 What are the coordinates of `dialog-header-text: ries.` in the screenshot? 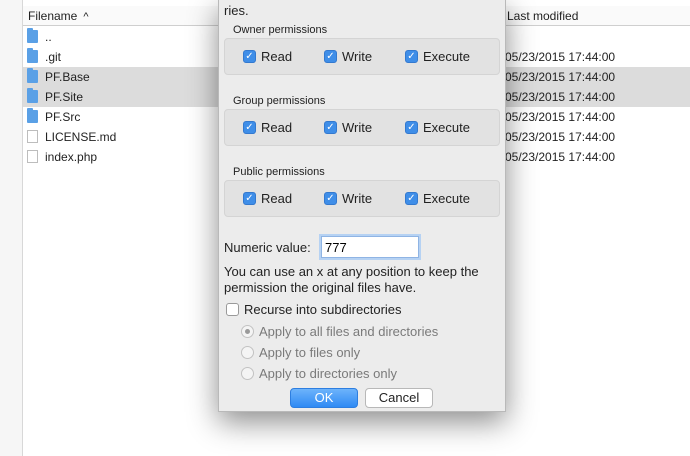 It's located at (236, 10).